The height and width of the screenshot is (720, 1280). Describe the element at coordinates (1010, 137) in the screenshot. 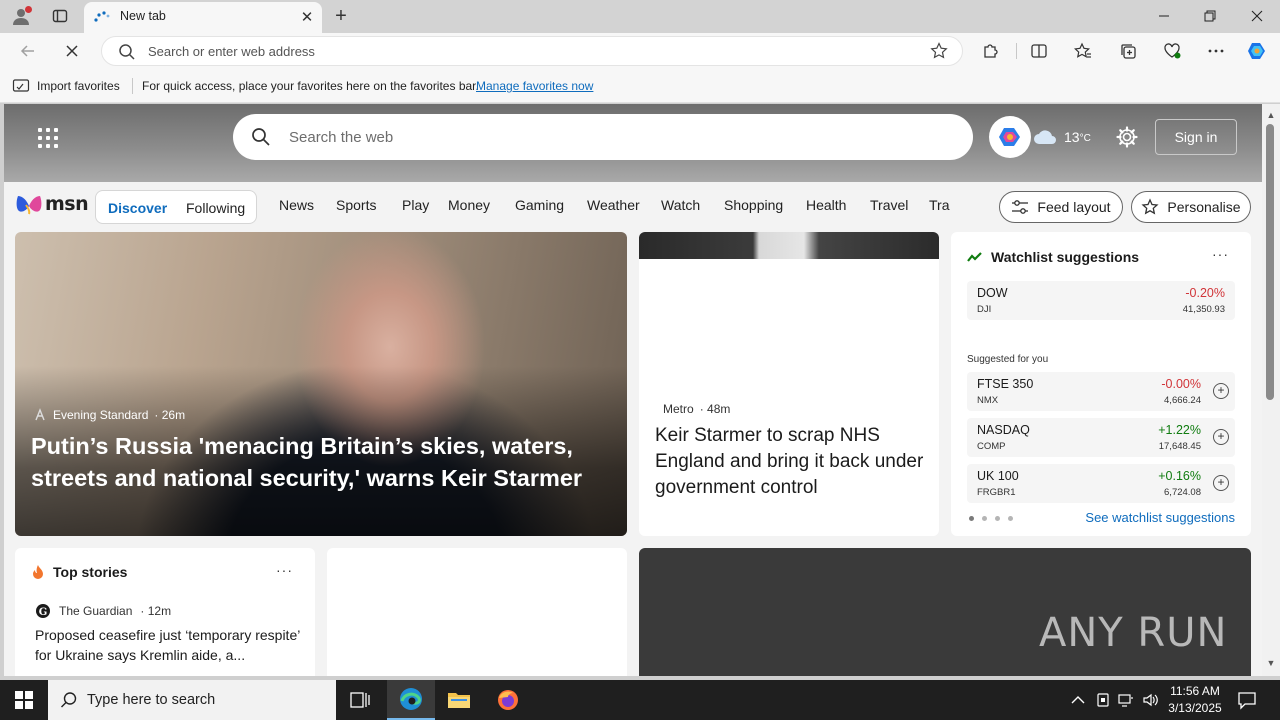

I see `copilot-search-button` at that location.